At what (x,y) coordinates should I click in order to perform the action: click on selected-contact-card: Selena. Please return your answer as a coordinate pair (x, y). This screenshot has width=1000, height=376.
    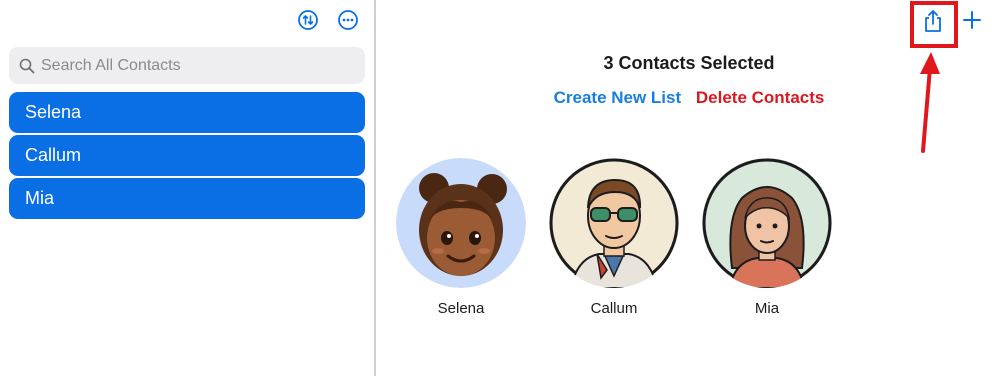
    Looking at the image, I should click on (461, 237).